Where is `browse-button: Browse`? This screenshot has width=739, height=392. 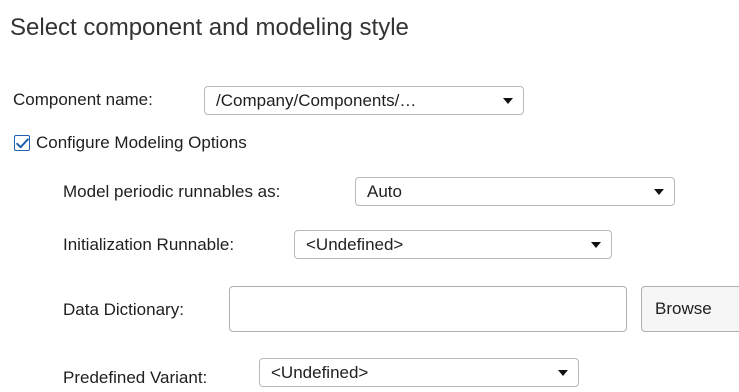 browse-button: Browse is located at coordinates (690, 309).